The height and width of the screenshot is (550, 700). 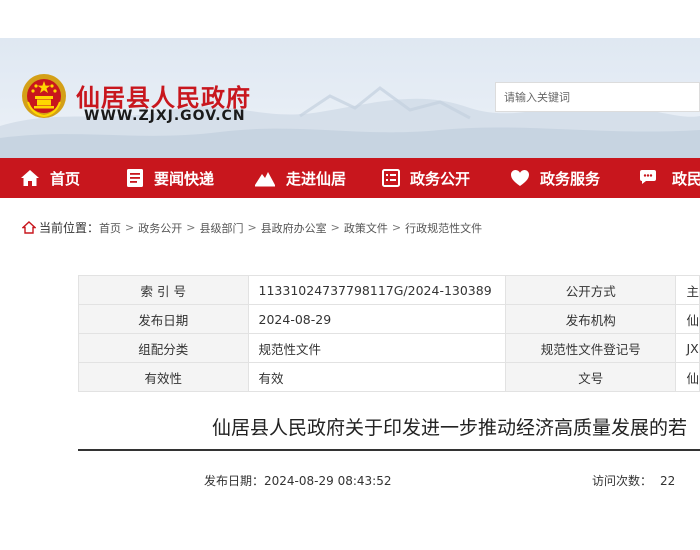 What do you see at coordinates (376, 348) in the screenshot?
I see `meta-value: 规范性文件` at bounding box center [376, 348].